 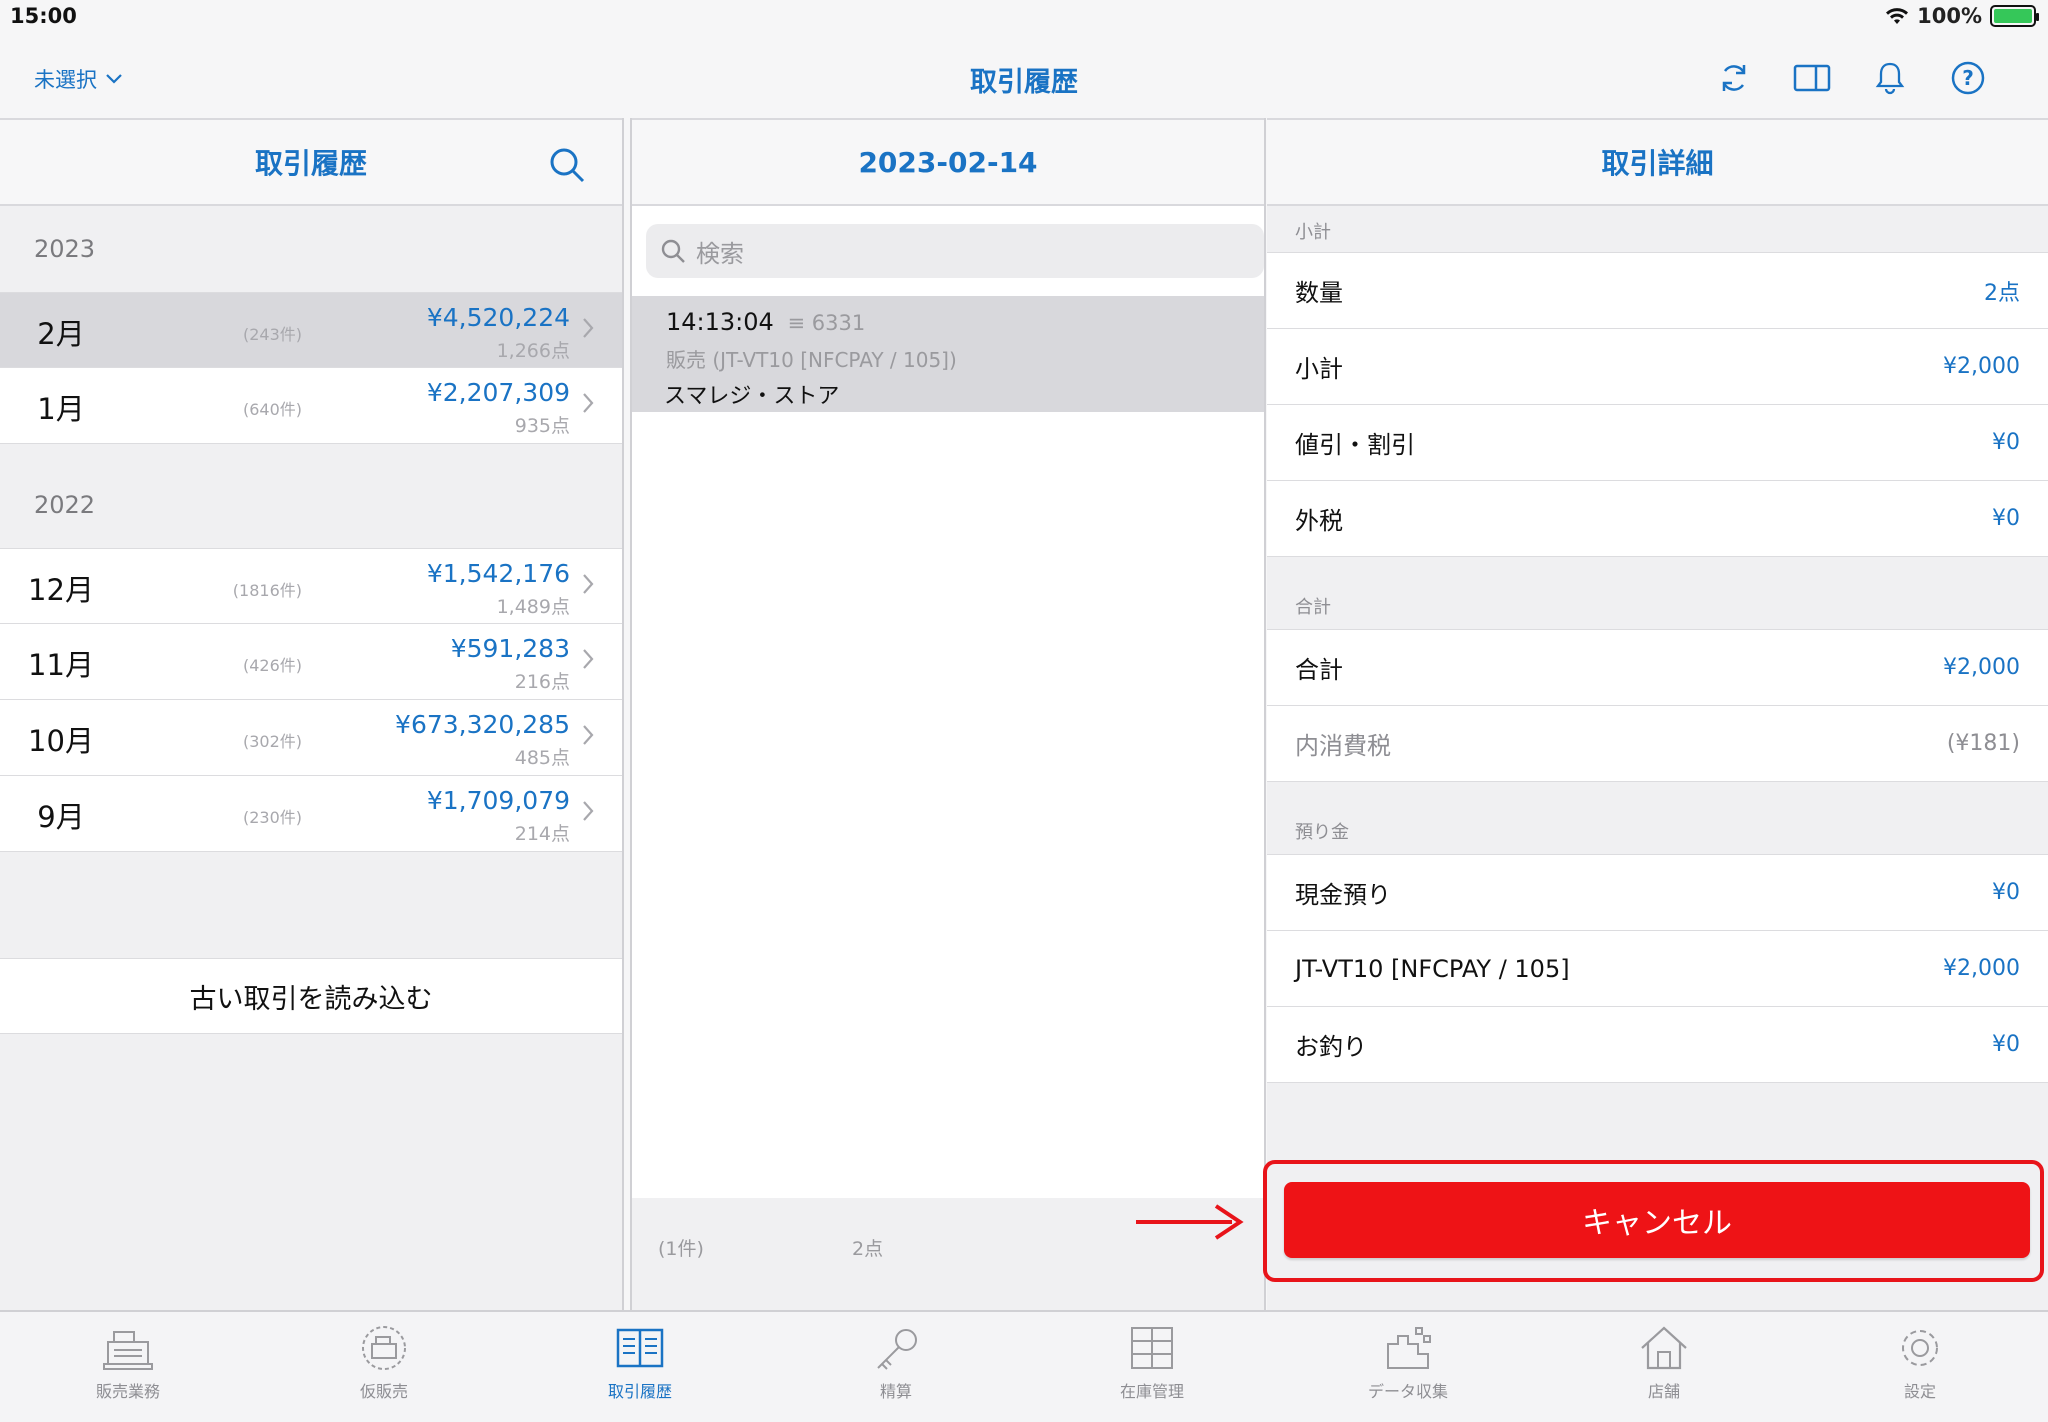 What do you see at coordinates (61, 665) in the screenshot?
I see `month-label: 11月` at bounding box center [61, 665].